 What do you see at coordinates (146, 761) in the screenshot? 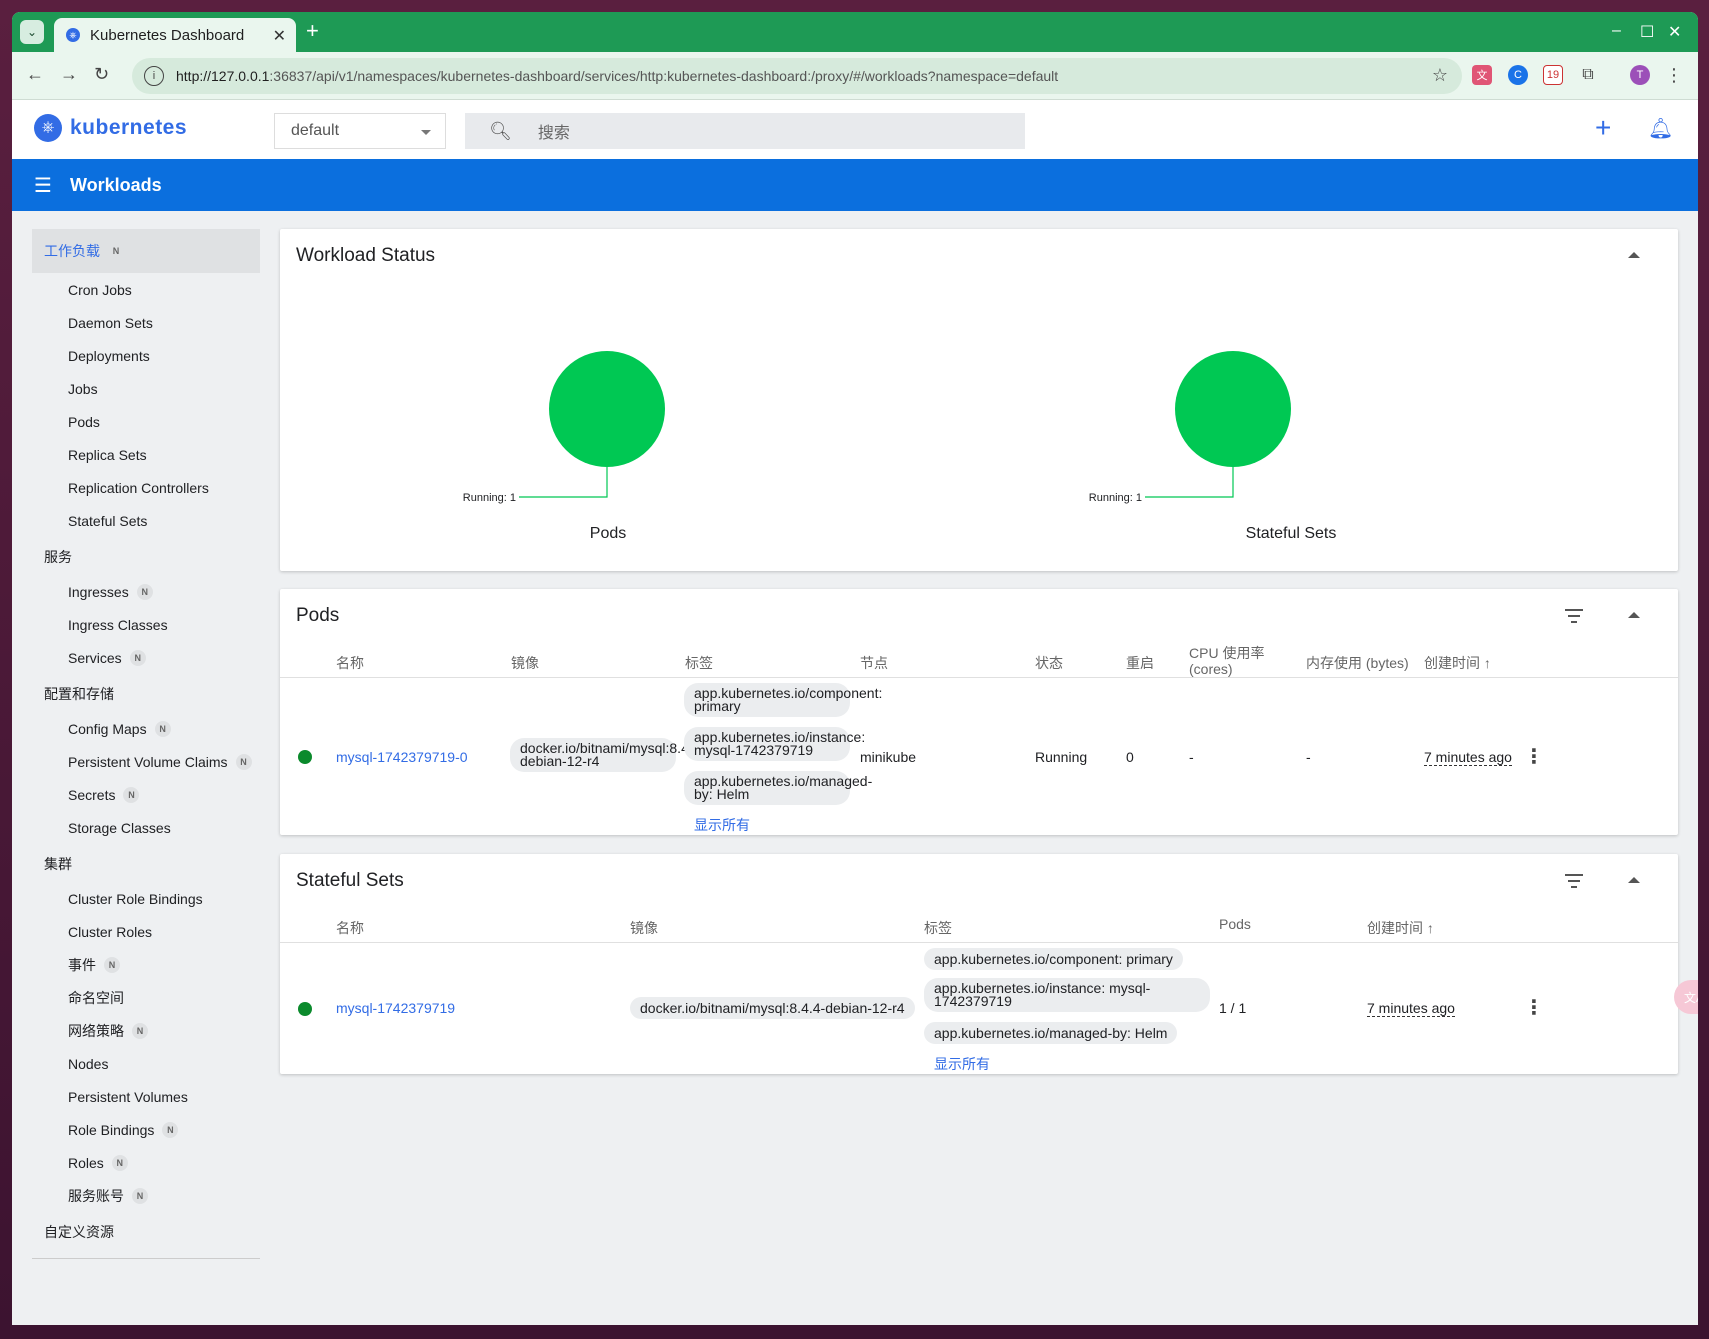
I see `sidebar-item-config-1: Persistent Volume Claims N` at bounding box center [146, 761].